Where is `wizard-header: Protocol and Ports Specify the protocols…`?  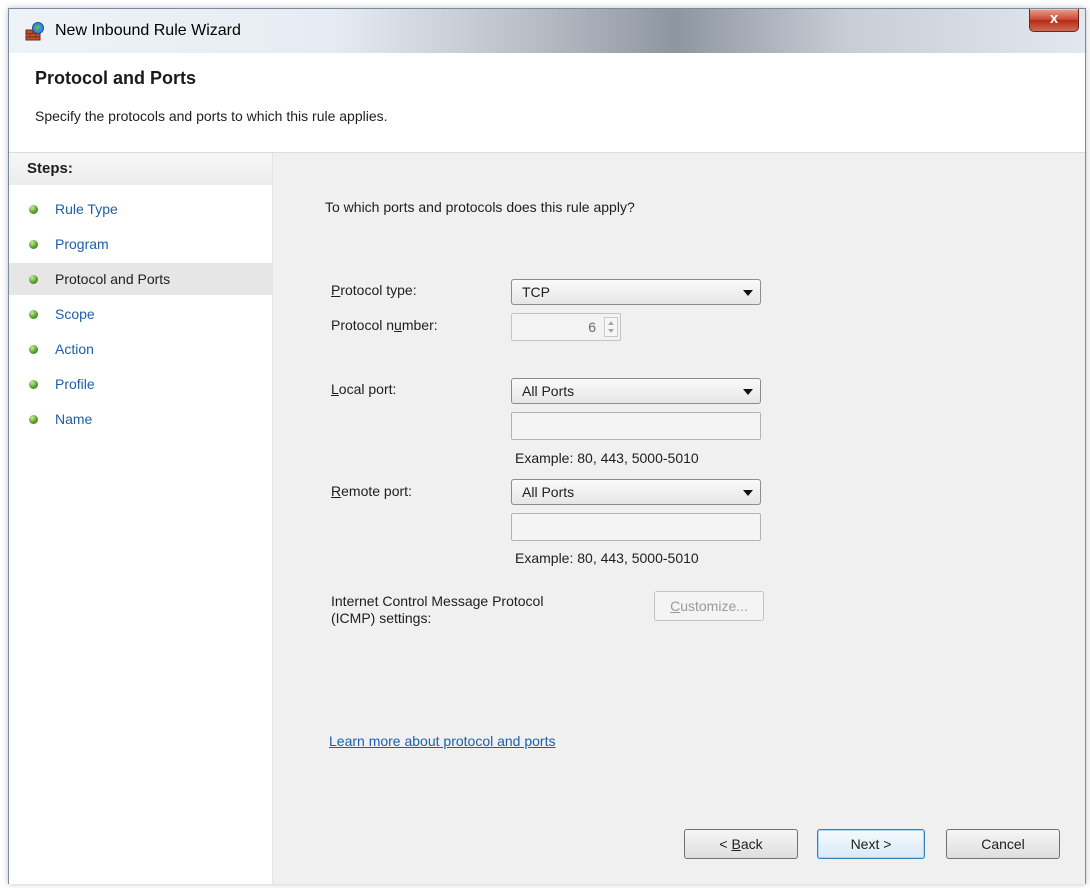
wizard-header: Protocol and Ports Specify the protocols… is located at coordinates (547, 103).